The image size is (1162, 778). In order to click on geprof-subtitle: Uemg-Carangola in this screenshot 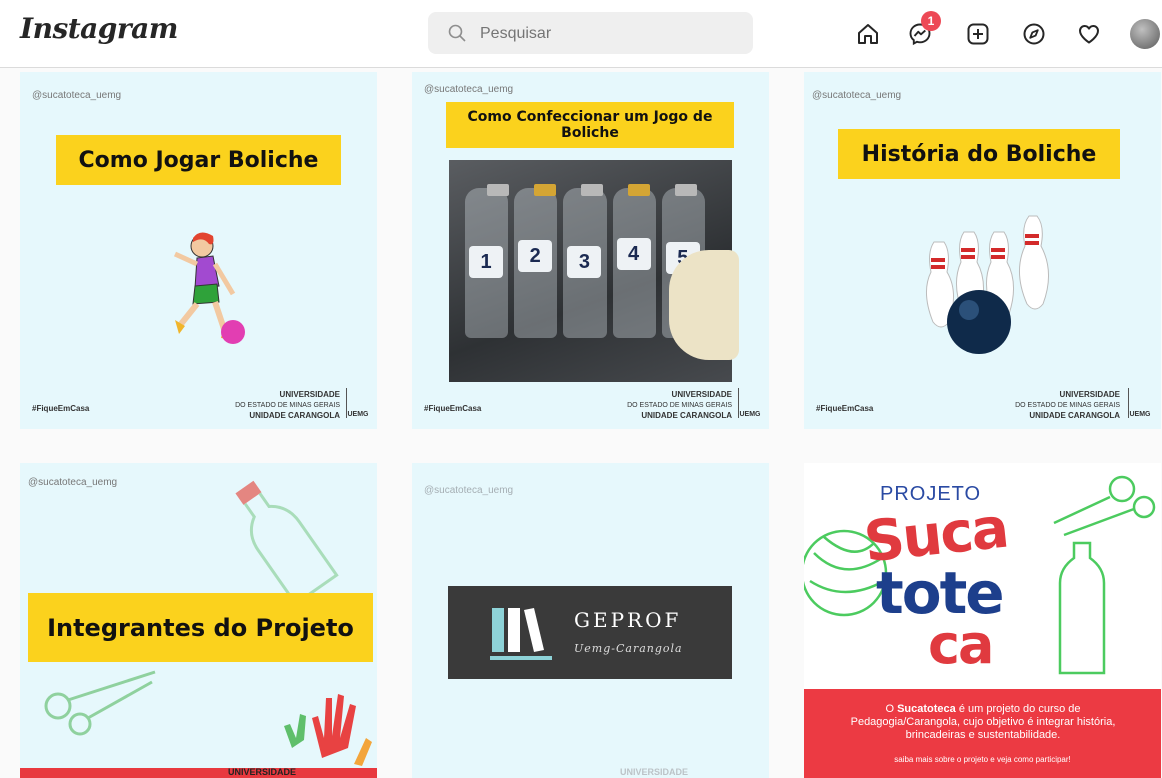, I will do `click(628, 648)`.